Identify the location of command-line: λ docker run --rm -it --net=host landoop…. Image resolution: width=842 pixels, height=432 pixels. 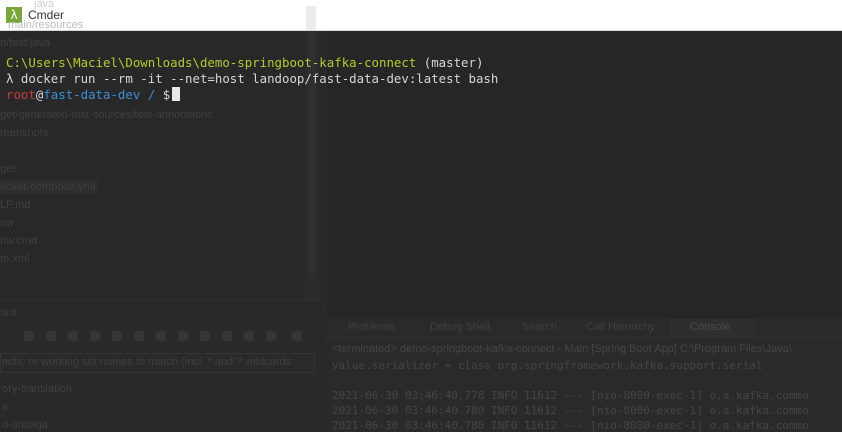
(252, 78).